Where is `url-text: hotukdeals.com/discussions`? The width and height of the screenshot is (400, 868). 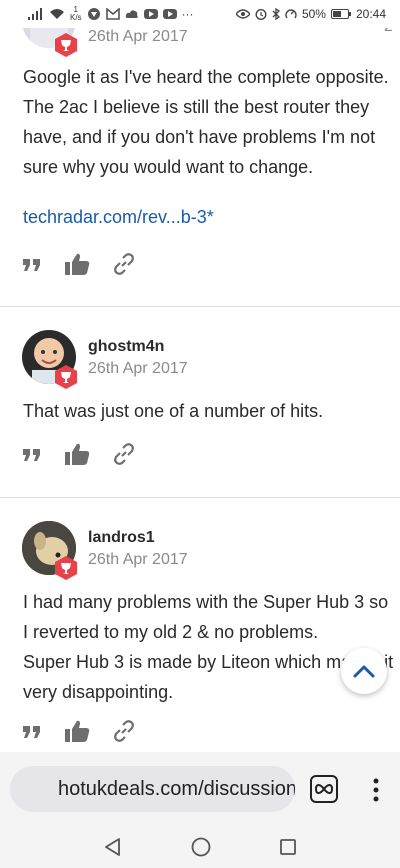 url-text: hotukdeals.com/discussions is located at coordinates (176, 789).